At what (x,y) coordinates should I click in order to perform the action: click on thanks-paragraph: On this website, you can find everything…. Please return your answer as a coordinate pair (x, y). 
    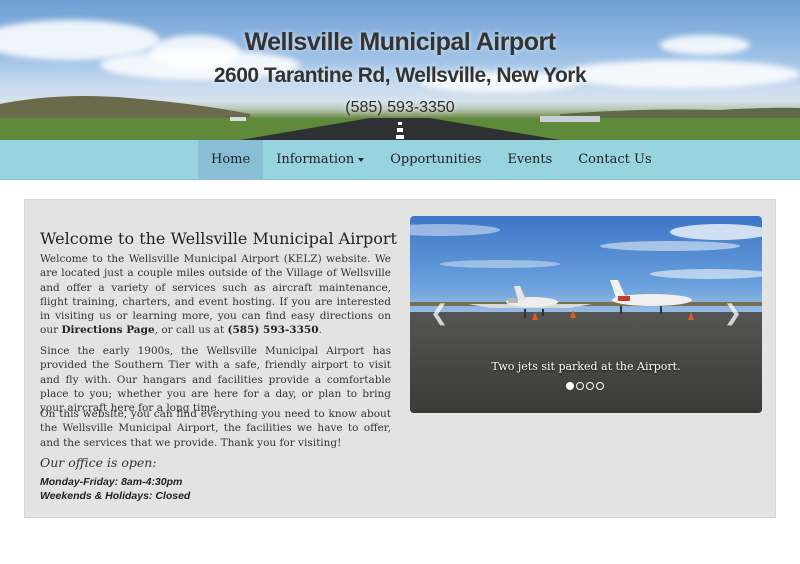
    Looking at the image, I should click on (215, 428).